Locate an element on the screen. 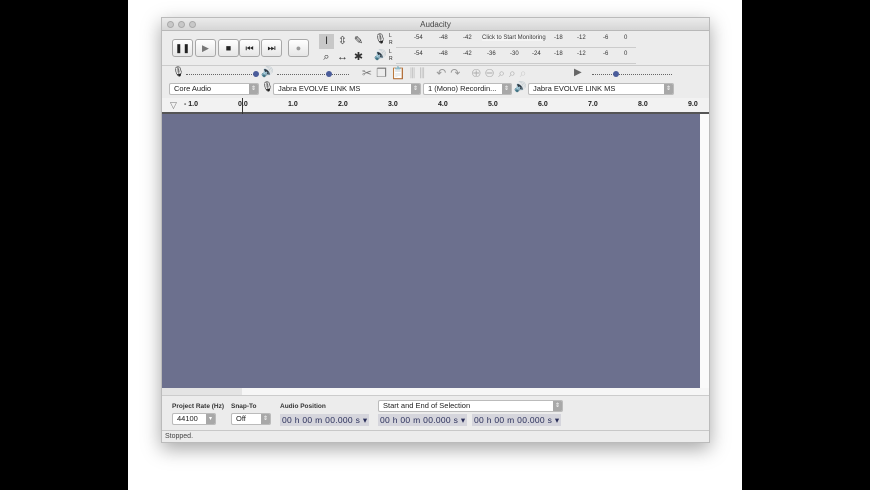 This screenshot has height=490, width=870. status-bar: Stopped. is located at coordinates (435, 436).